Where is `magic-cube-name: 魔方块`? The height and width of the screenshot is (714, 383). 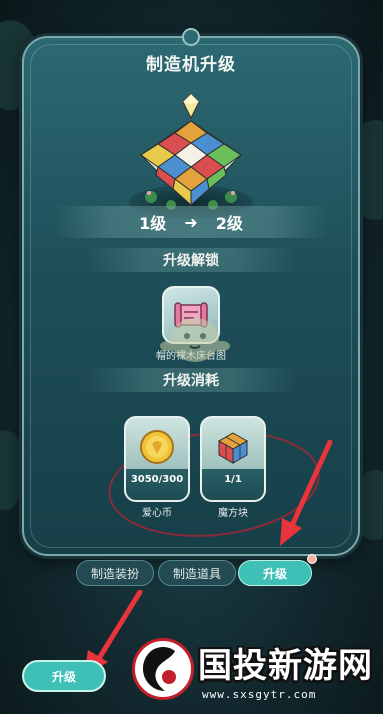 magic-cube-name: 魔方块 is located at coordinates (233, 513).